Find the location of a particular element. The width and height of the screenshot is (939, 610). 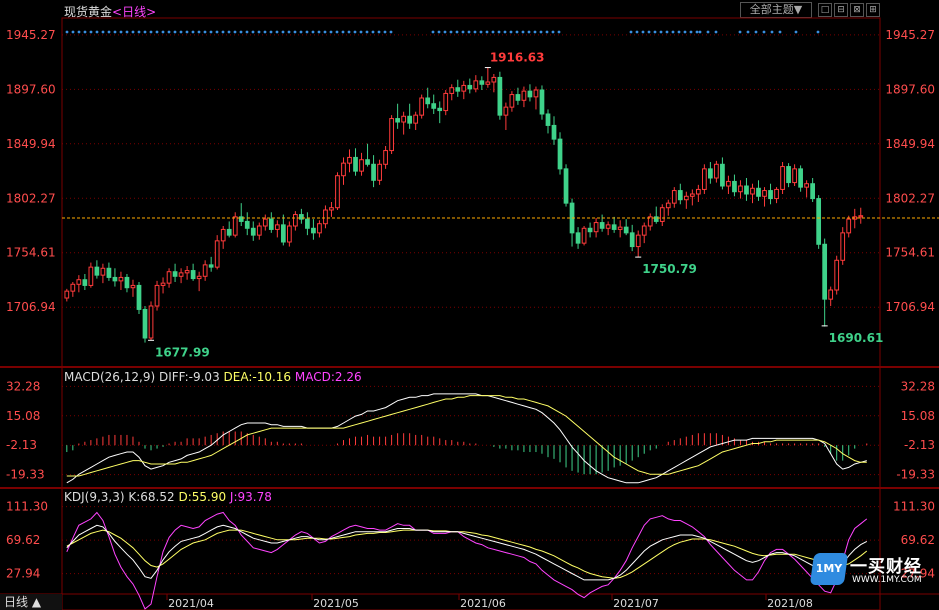

x-axis-label: 2021/07 is located at coordinates (636, 603).